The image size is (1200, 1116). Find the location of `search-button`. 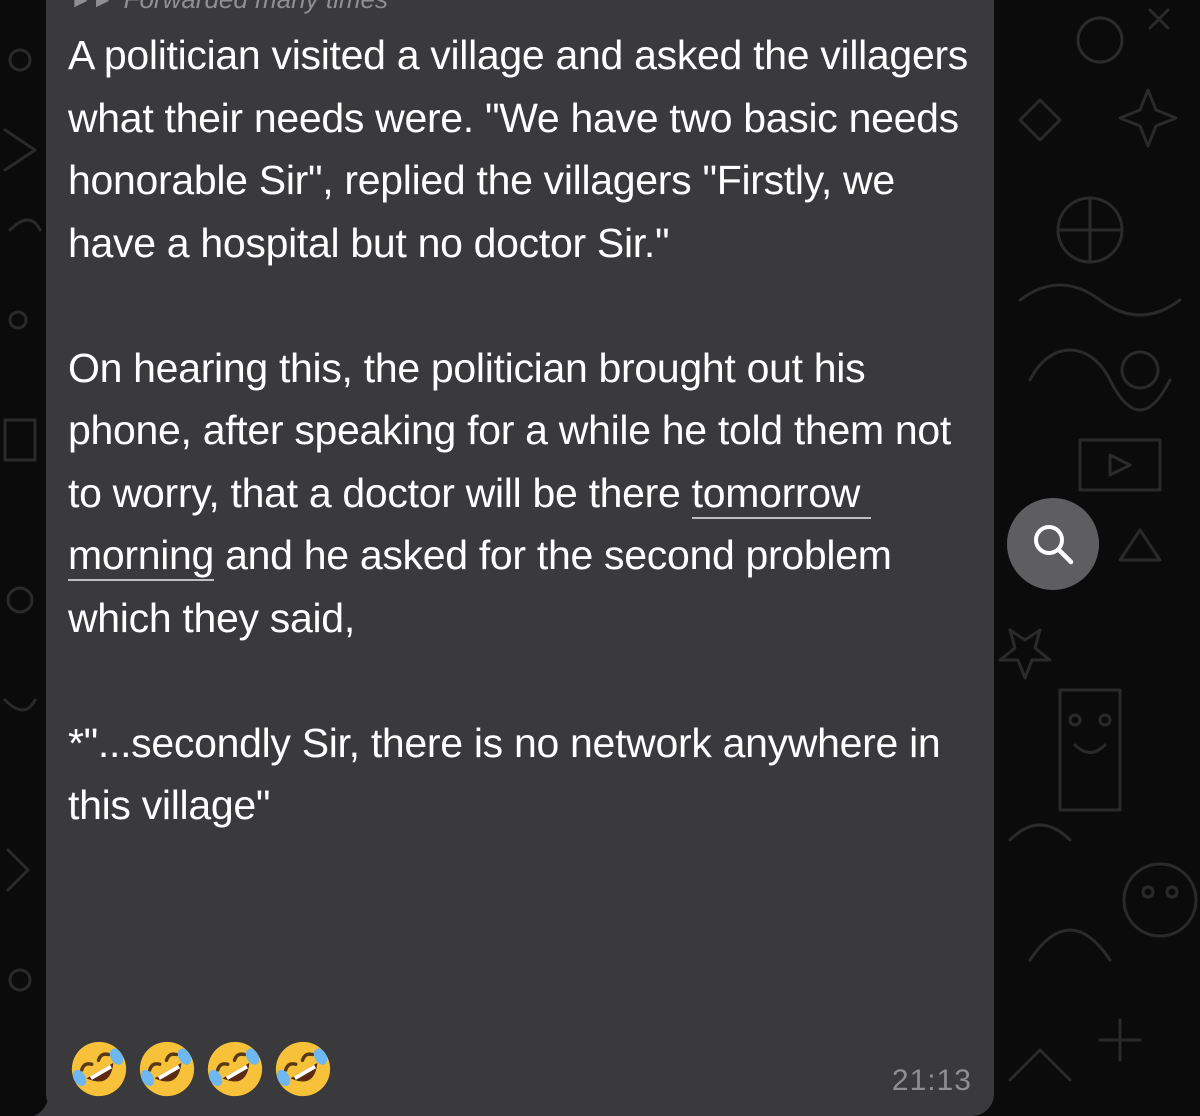

search-button is located at coordinates (1053, 544).